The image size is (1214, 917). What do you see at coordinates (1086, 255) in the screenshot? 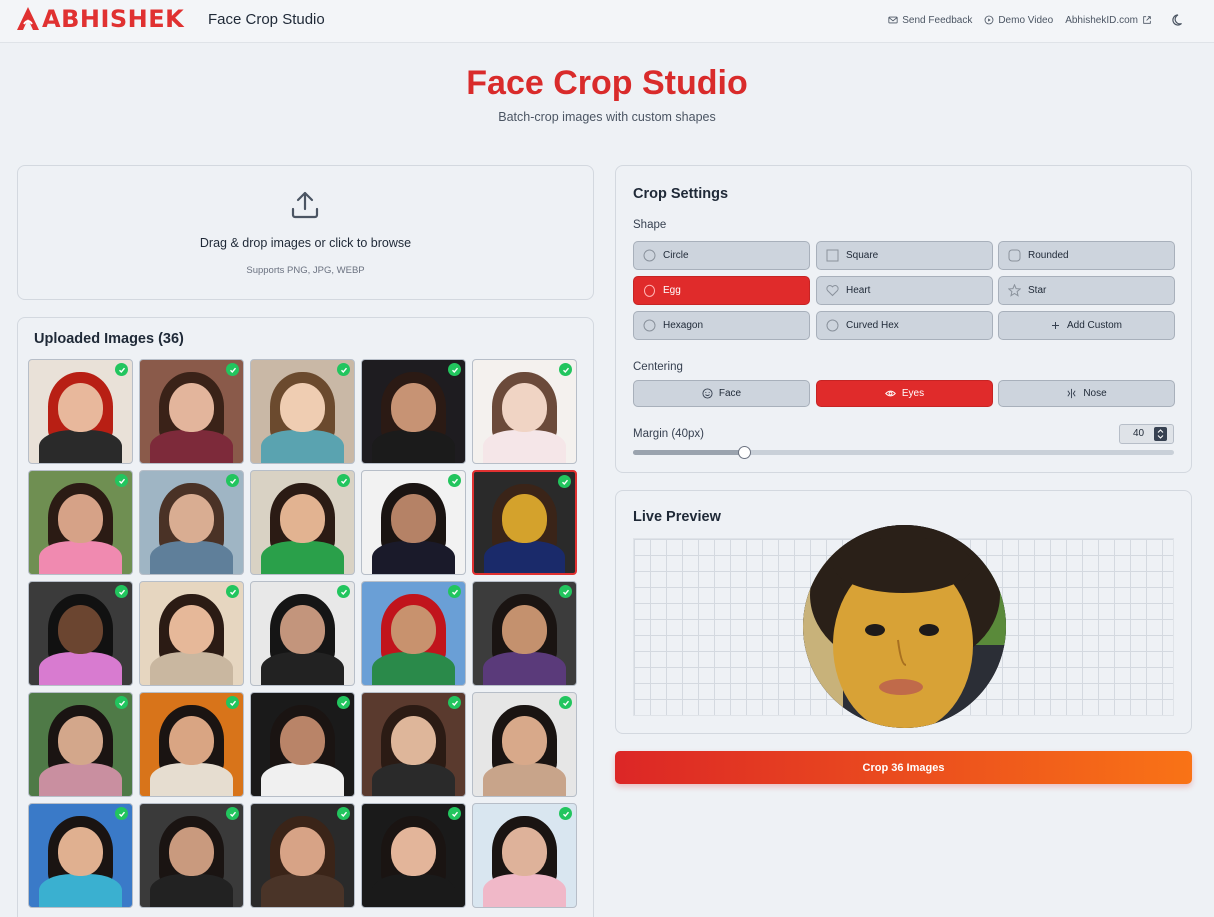
I see `shape-rounded-button: Rounded` at bounding box center [1086, 255].